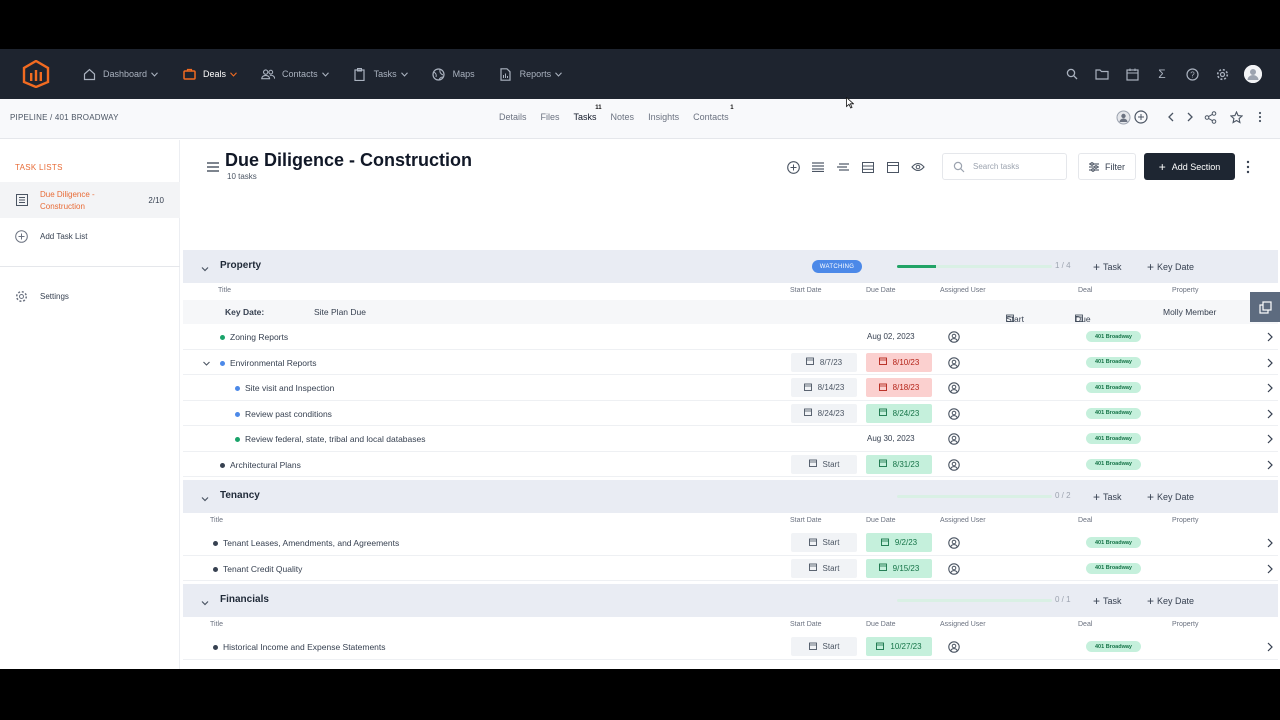 The height and width of the screenshot is (720, 1280). I want to click on nav-item-reports: Reports, so click(531, 74).